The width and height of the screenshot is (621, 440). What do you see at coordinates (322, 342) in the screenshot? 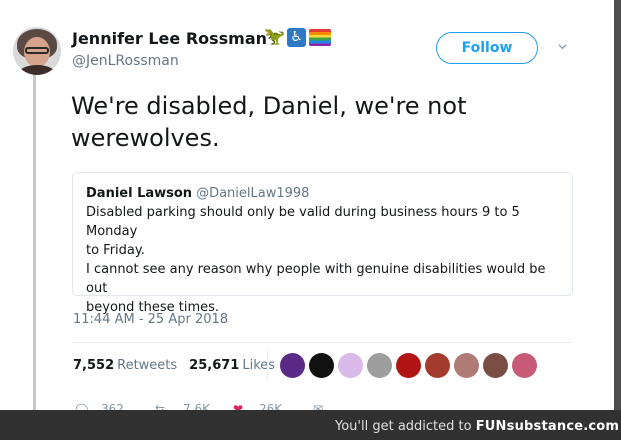
I see `divider` at bounding box center [322, 342].